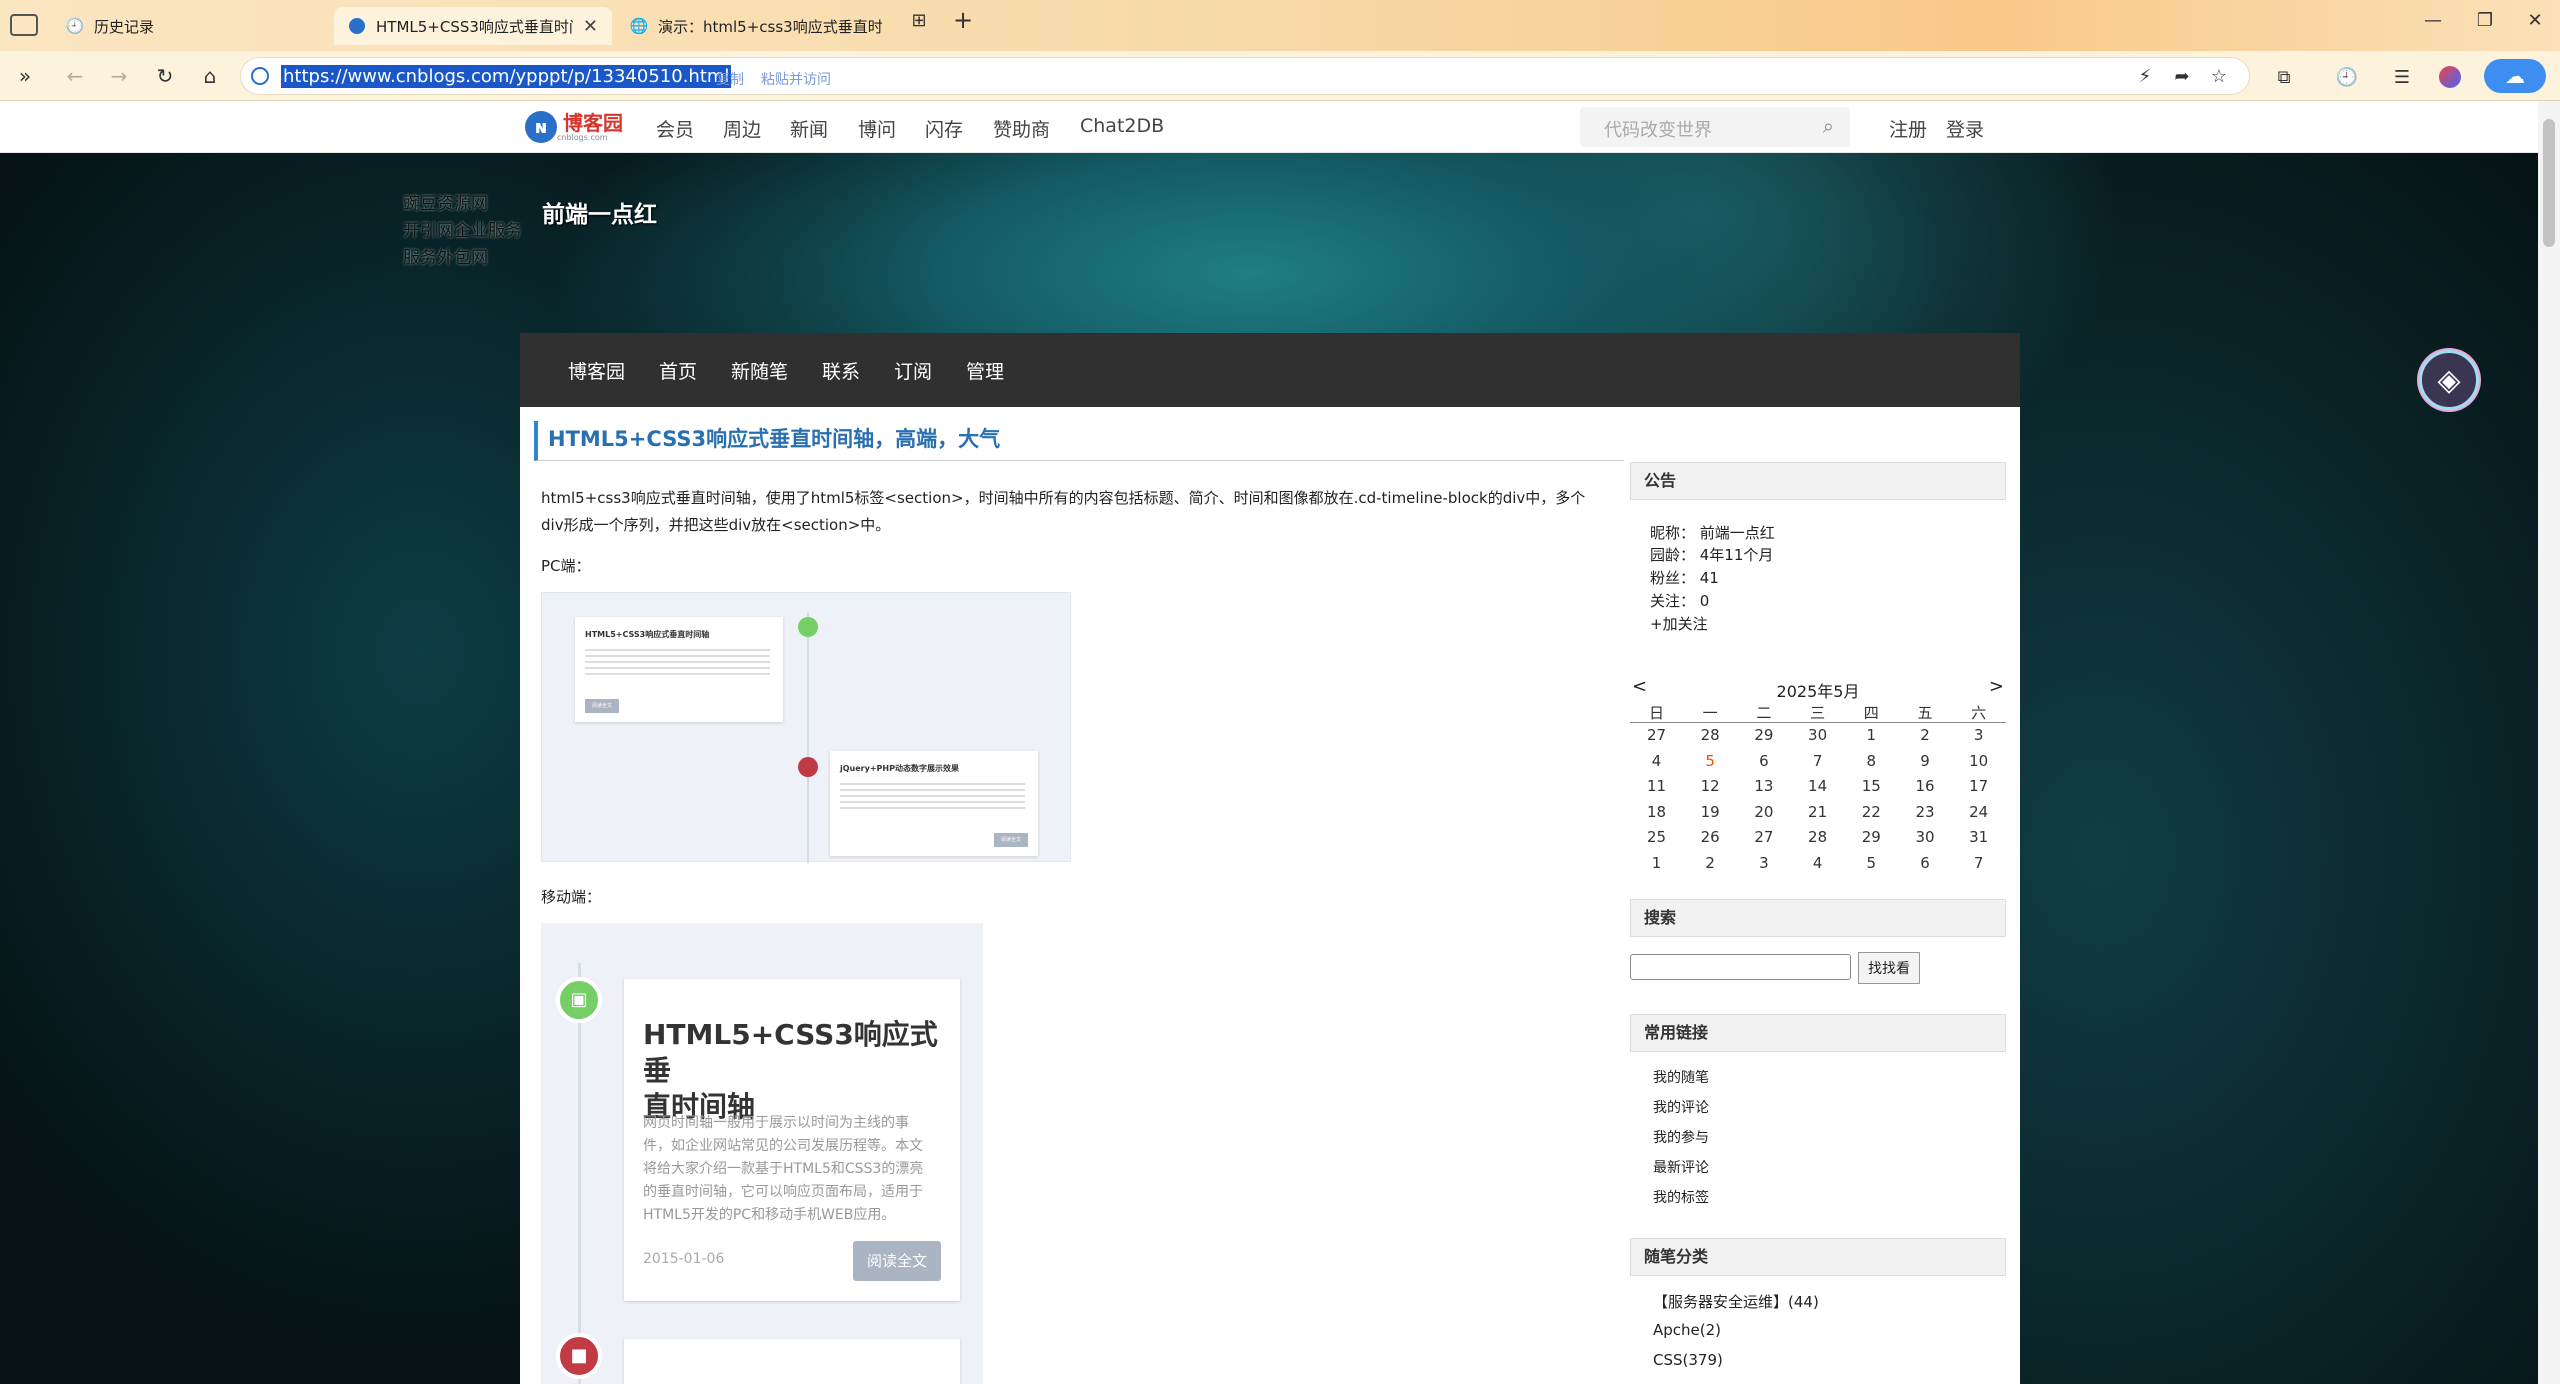 This screenshot has height=1384, width=2560. What do you see at coordinates (877, 128) in the screenshot?
I see `site-nav-questions: 博问` at bounding box center [877, 128].